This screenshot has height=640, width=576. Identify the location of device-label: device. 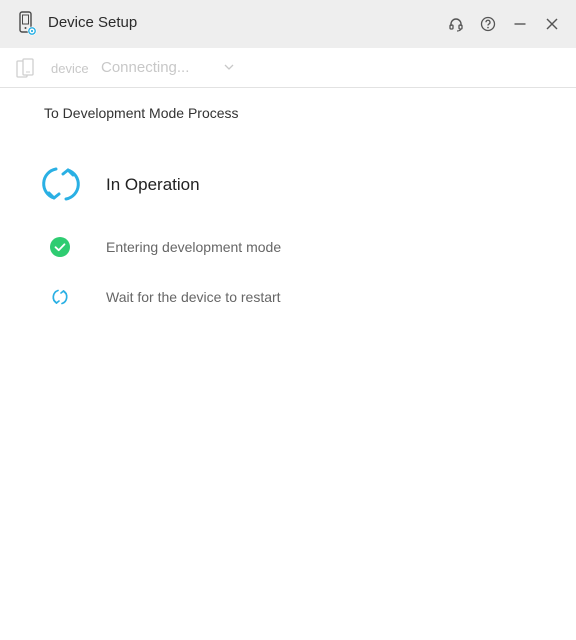
(70, 68).